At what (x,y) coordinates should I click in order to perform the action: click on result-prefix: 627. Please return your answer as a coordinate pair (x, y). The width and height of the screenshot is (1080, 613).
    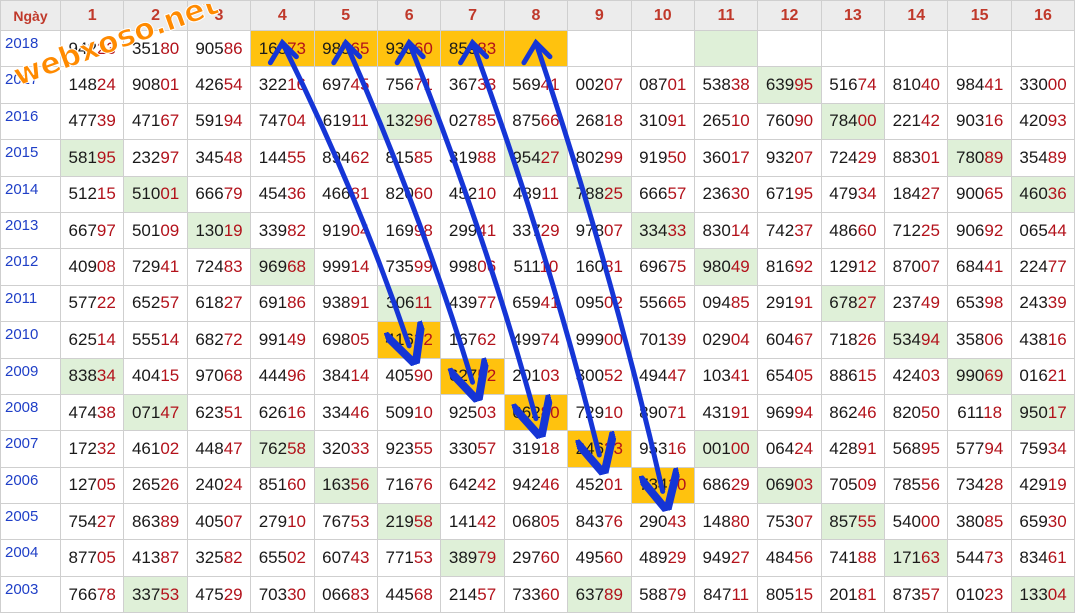
    Looking at the image, I should click on (463, 376).